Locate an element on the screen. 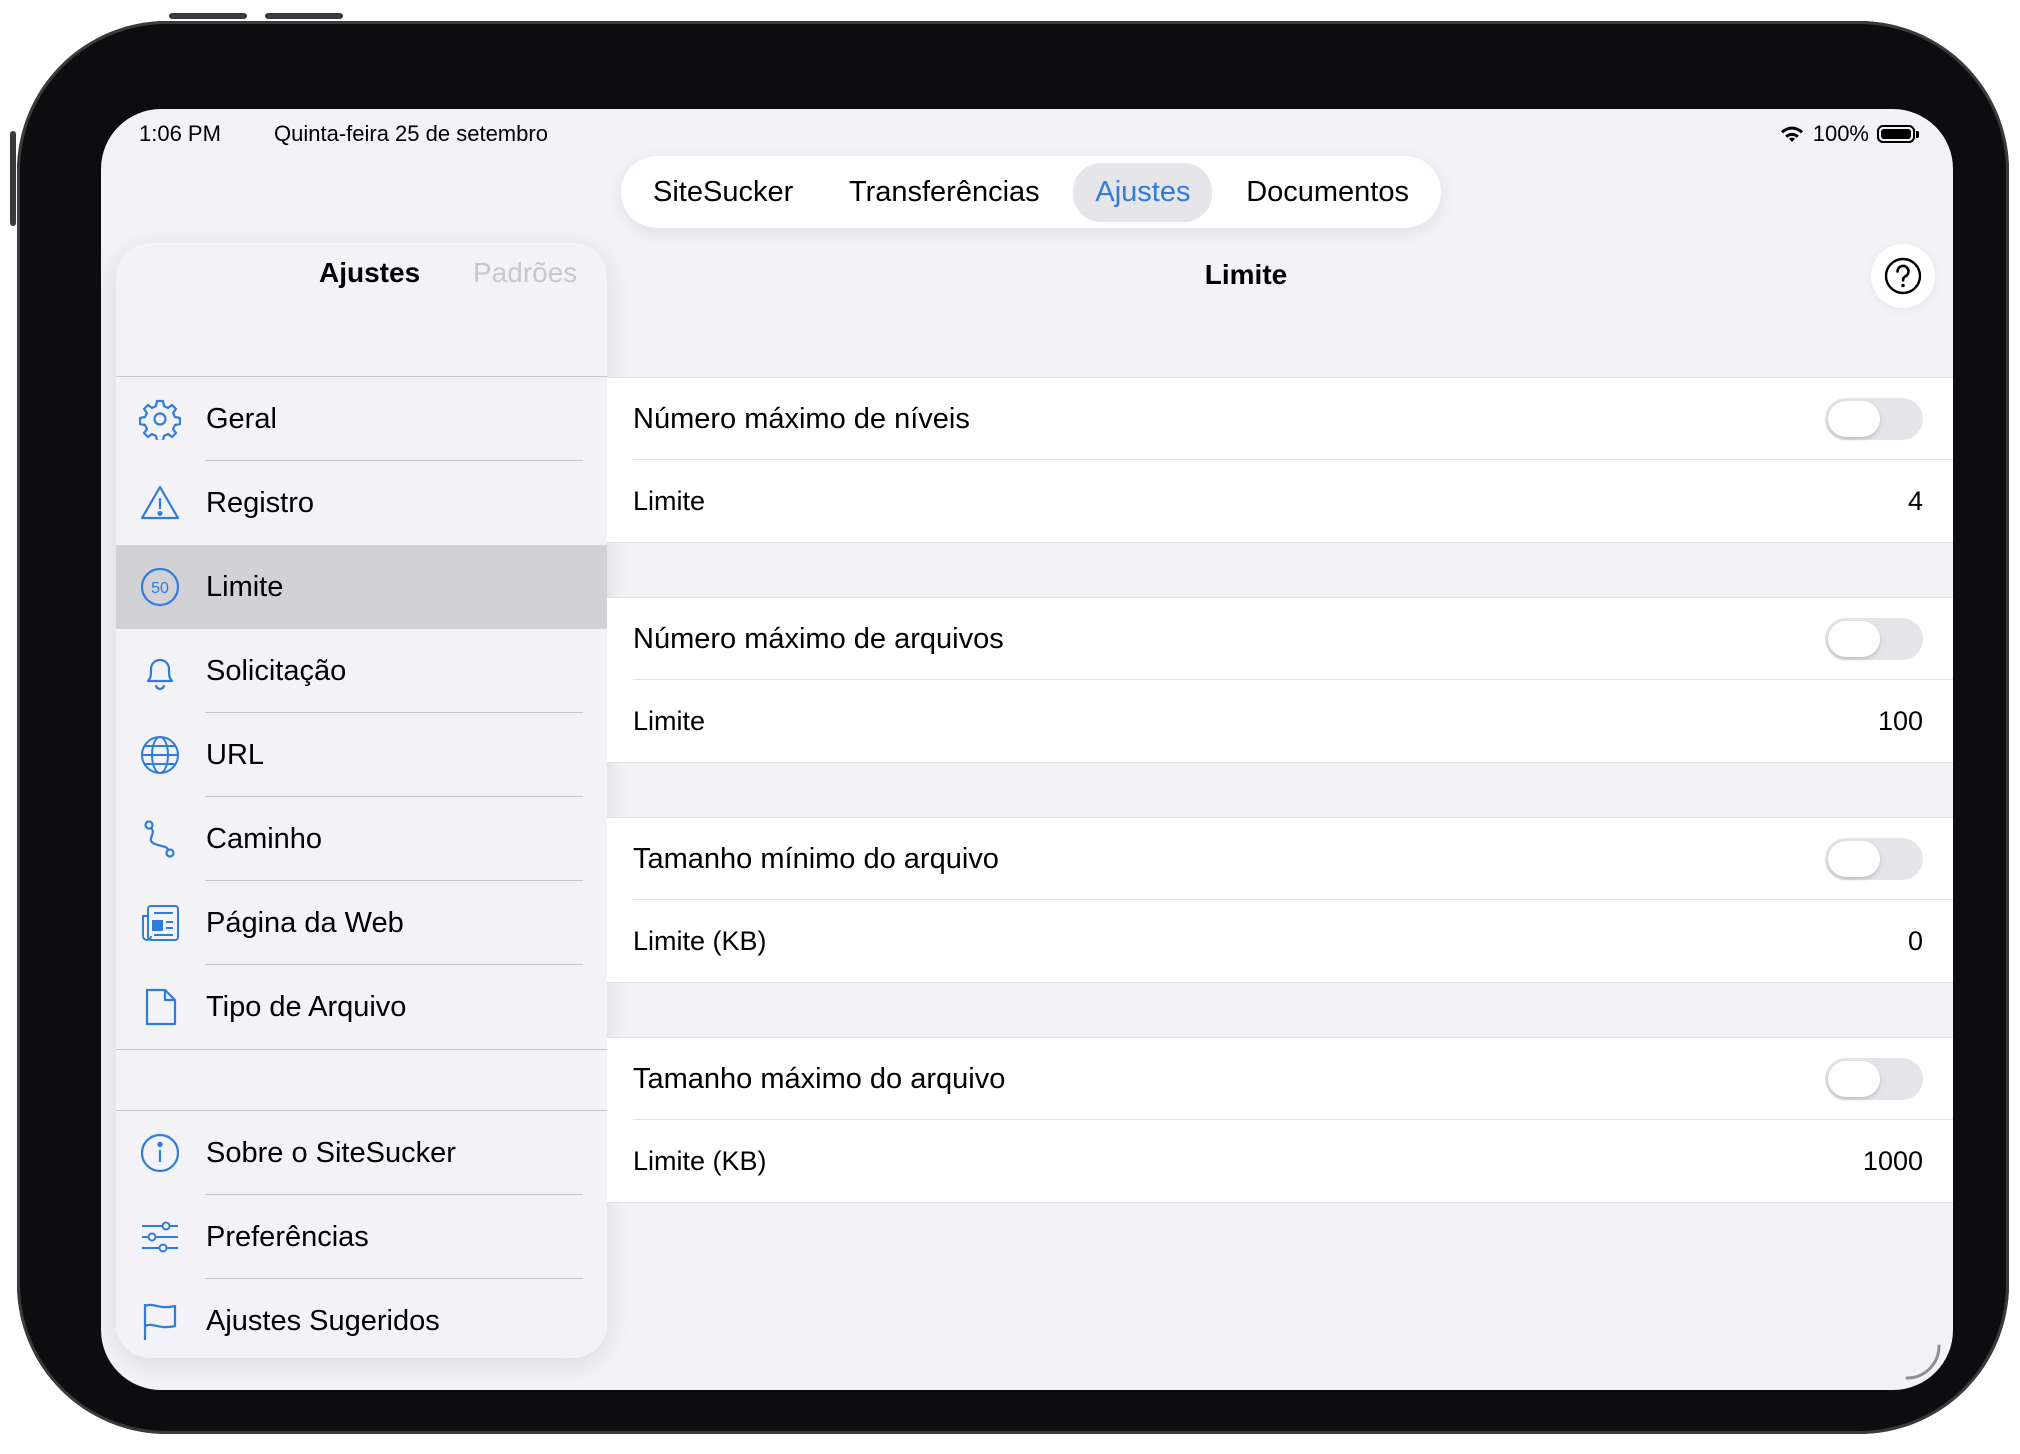  limit-row: Limite 4 is located at coordinates (1280, 501).